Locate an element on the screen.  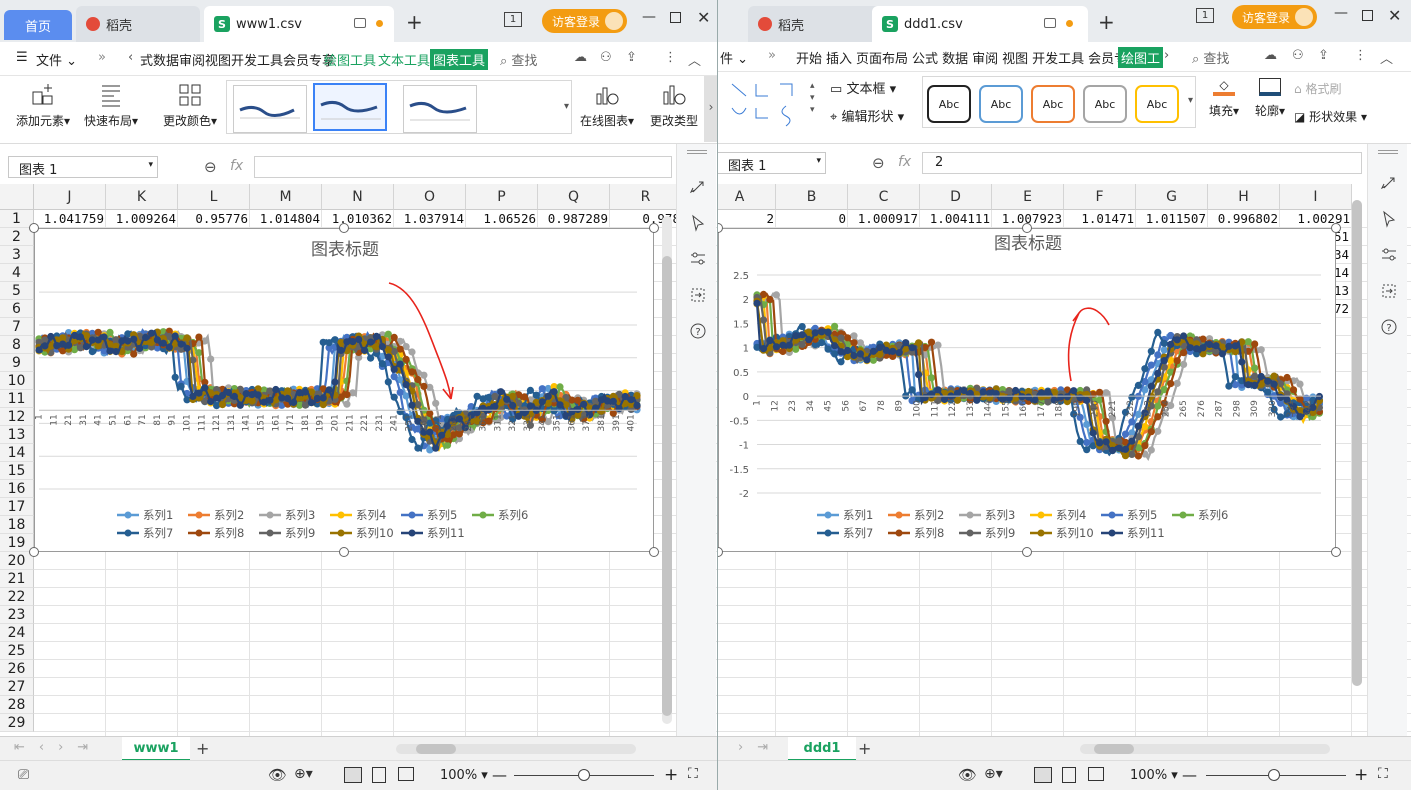
zoom-level: 100% ▾ is located at coordinates (464, 775).